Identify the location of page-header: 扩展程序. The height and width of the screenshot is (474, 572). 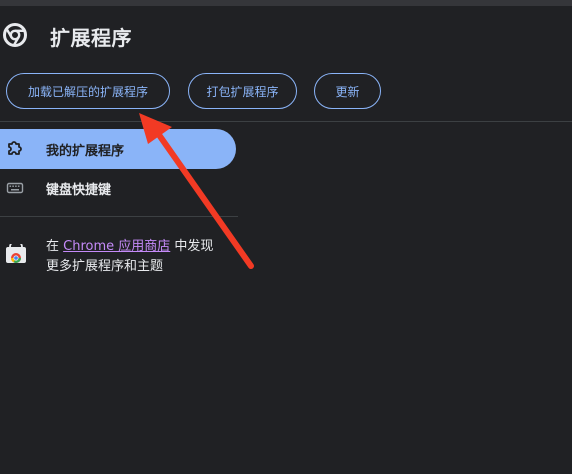
(286, 34).